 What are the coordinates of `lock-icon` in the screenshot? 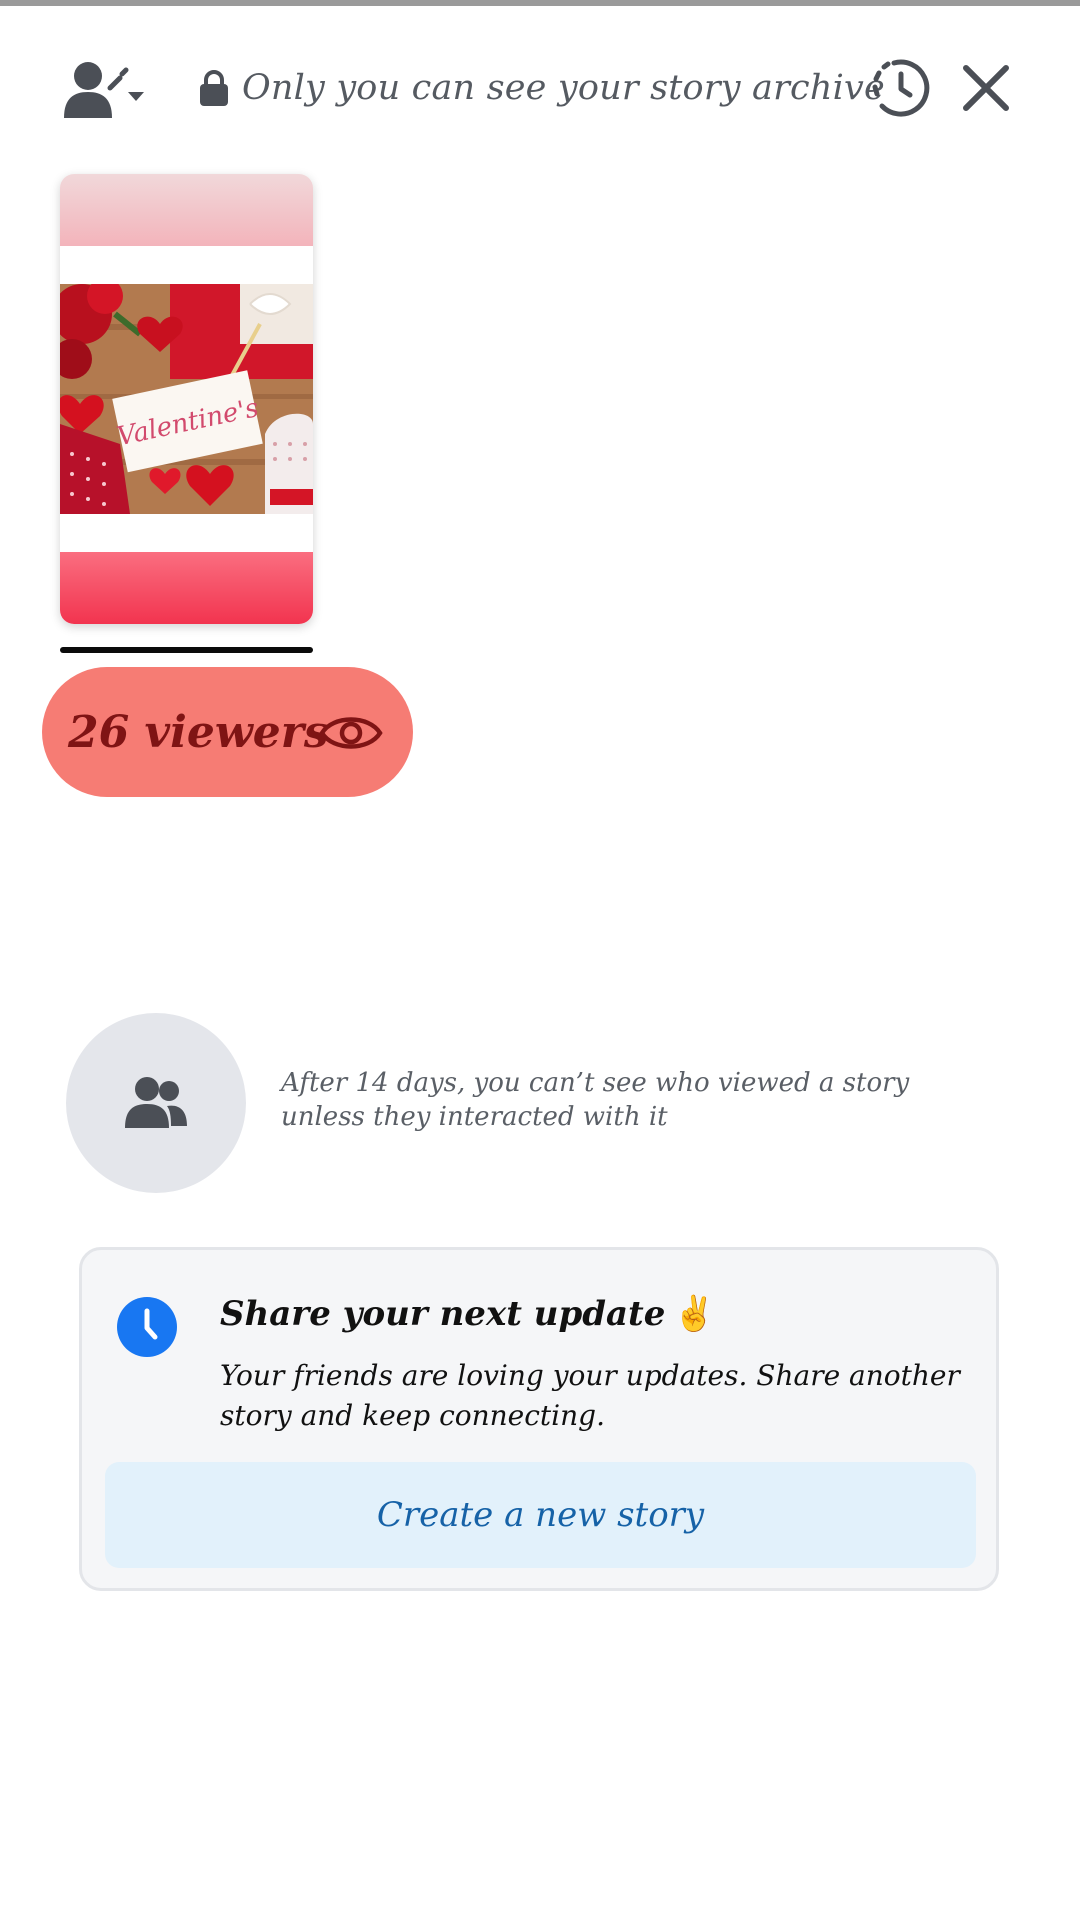 It's located at (214, 88).